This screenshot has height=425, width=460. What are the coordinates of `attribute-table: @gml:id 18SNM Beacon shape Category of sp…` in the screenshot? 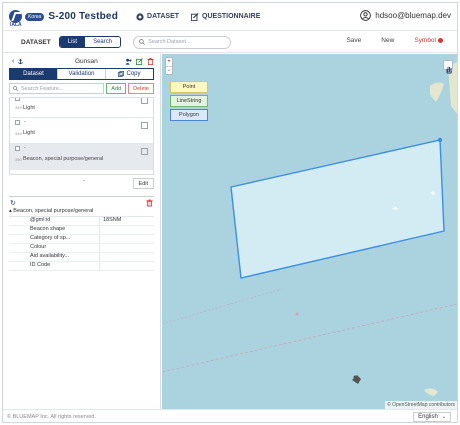 It's located at (81, 244).